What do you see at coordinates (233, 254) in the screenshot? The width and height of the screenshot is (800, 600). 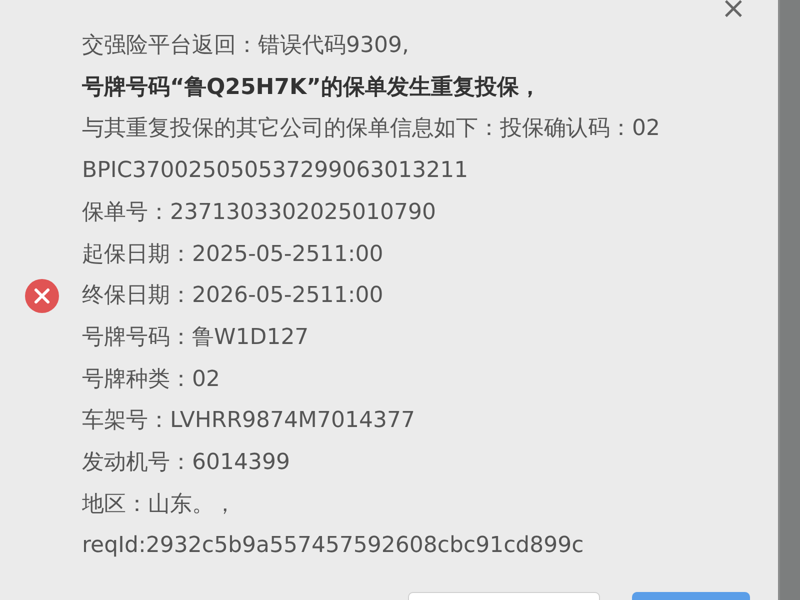 I see `message-line: 起保日期：2025-05-2511:00` at bounding box center [233, 254].